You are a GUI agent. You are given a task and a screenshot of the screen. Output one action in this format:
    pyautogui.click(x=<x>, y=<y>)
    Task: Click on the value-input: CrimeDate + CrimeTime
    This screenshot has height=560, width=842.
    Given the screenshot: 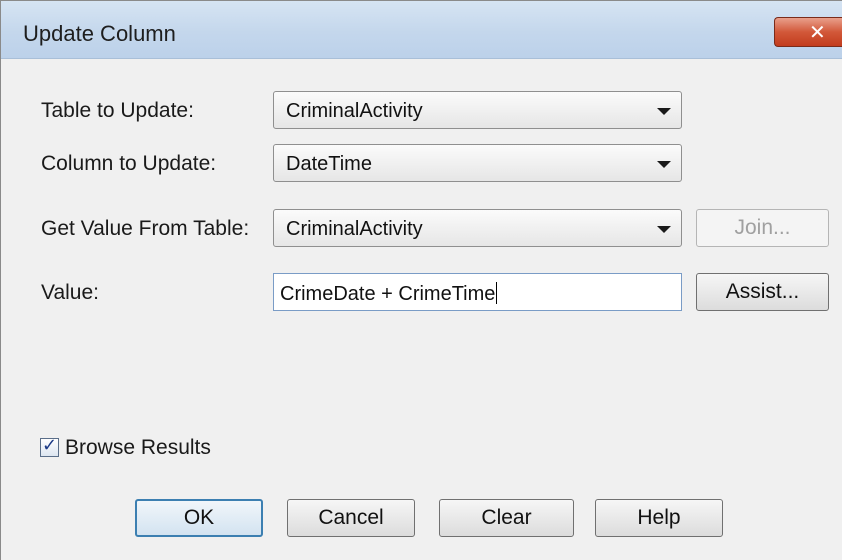 What is the action you would take?
    pyautogui.click(x=477, y=292)
    